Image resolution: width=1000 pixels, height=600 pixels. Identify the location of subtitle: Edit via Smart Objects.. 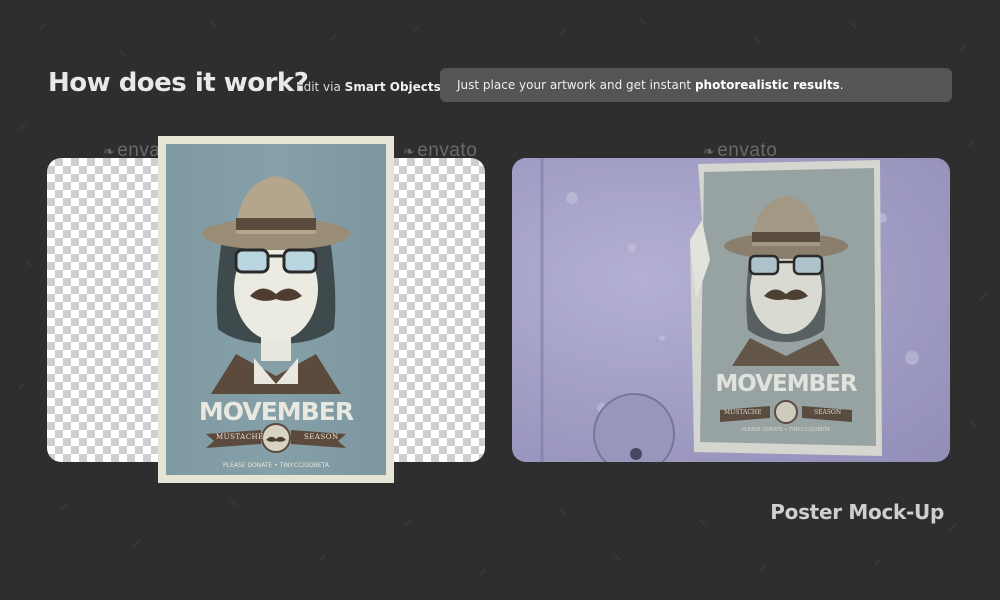
(370, 87).